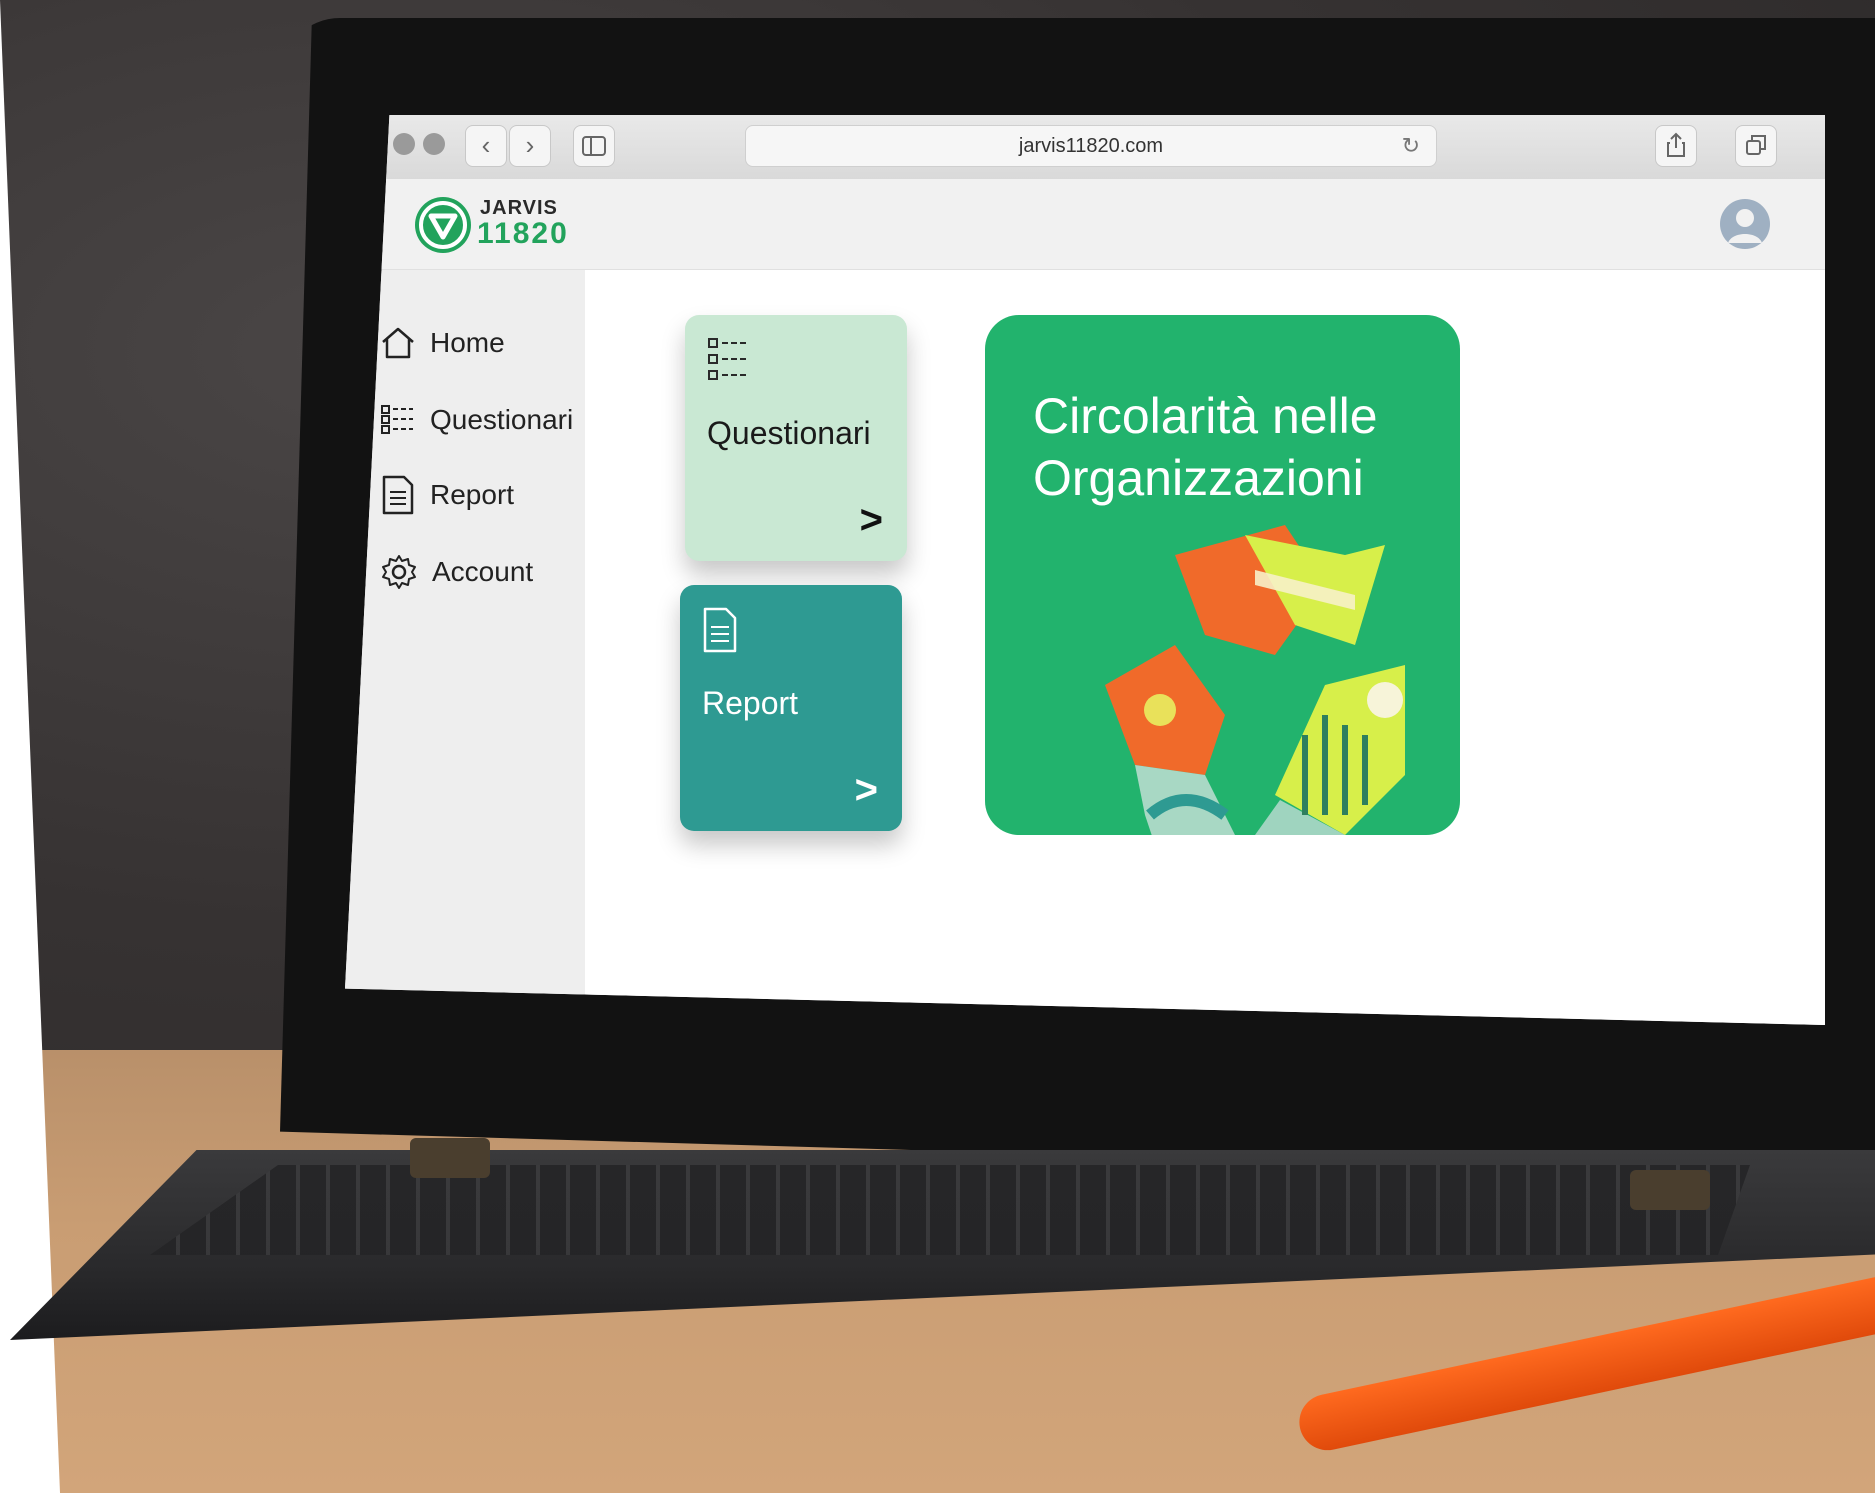  Describe the element at coordinates (434, 144) in the screenshot. I see `window-zoom-icon` at that location.